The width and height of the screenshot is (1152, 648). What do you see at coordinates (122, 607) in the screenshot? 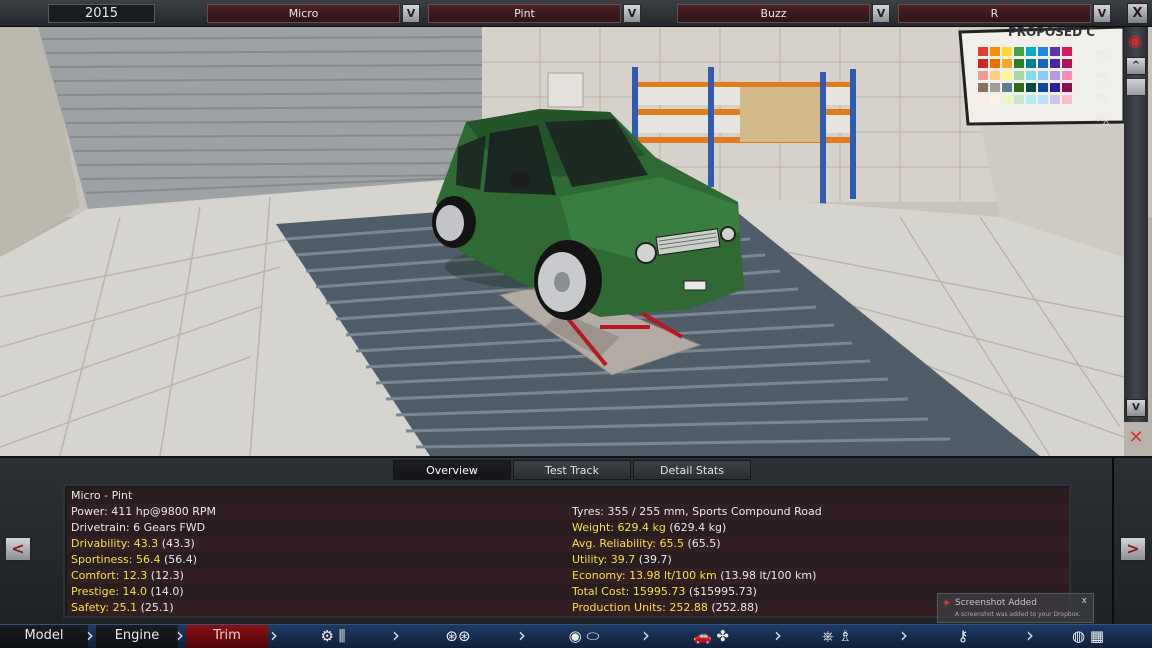
I see `stat-safety: Safety: 25.1 (25.1)` at bounding box center [122, 607].